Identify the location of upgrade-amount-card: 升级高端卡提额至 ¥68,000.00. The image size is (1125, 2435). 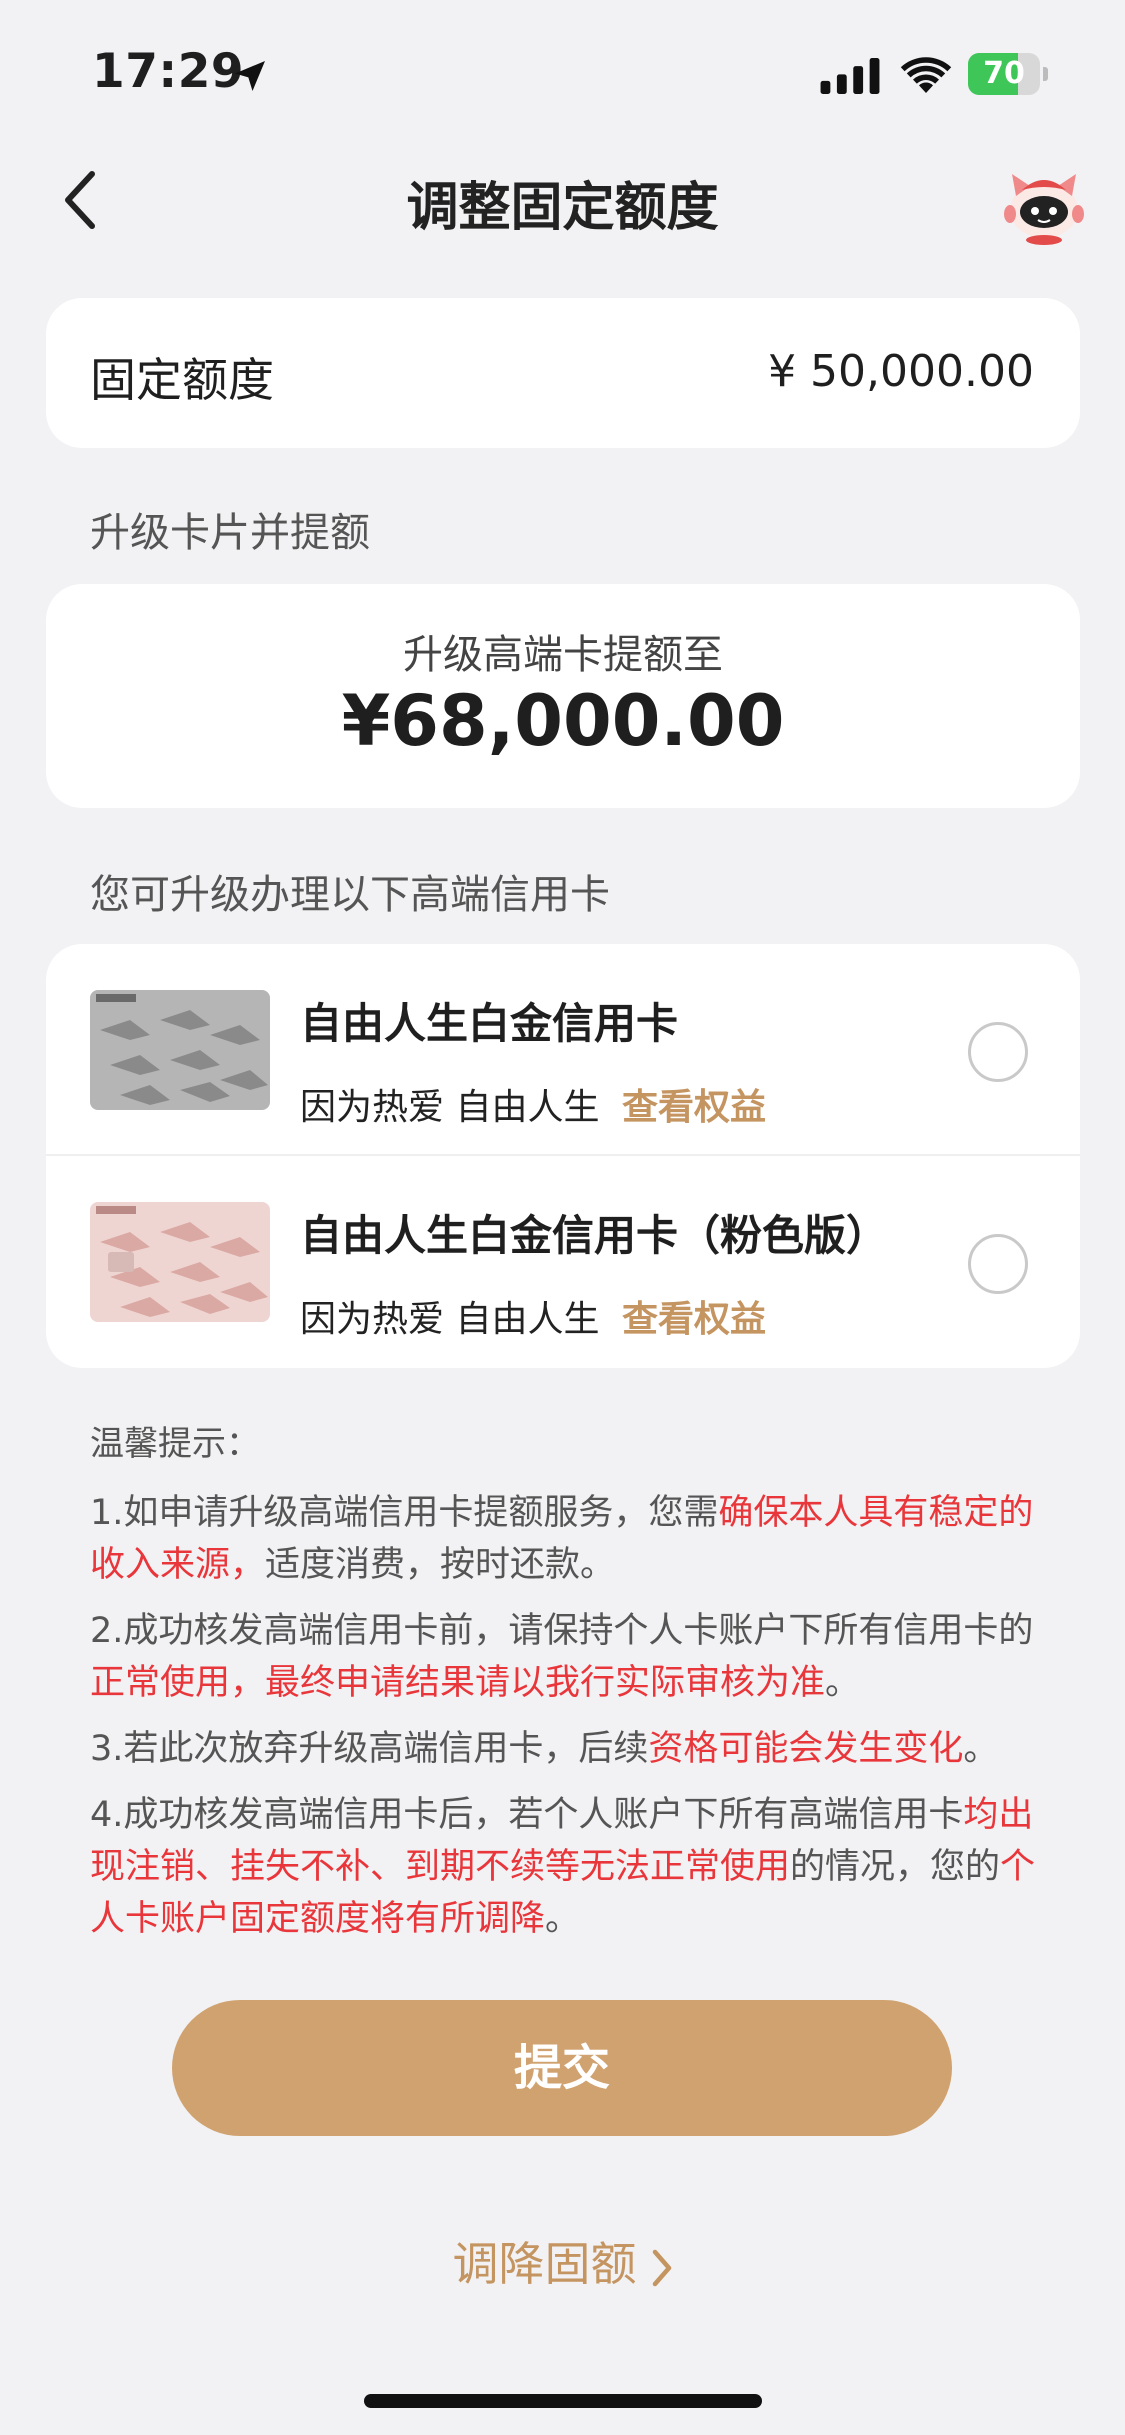
(563, 696).